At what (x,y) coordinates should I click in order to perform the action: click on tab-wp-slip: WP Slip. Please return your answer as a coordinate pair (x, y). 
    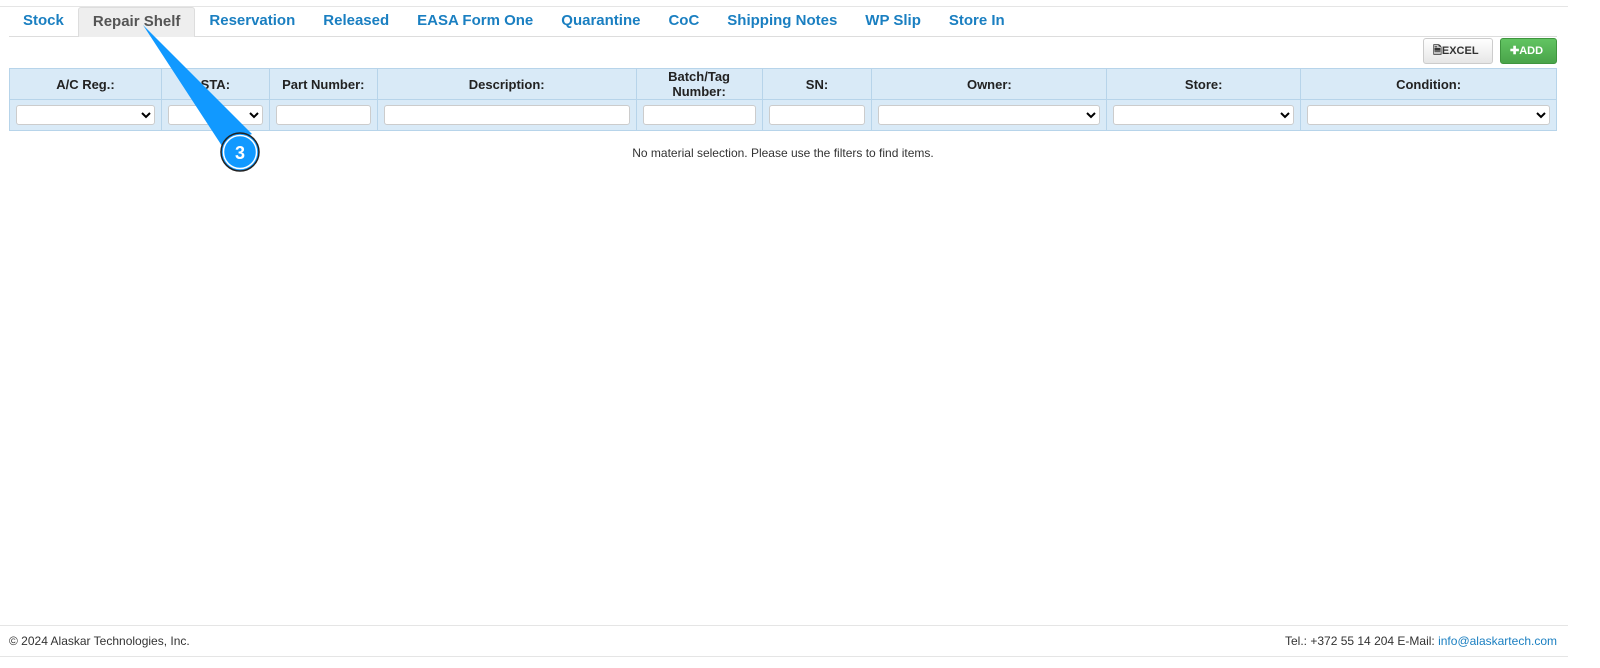
    Looking at the image, I should click on (893, 21).